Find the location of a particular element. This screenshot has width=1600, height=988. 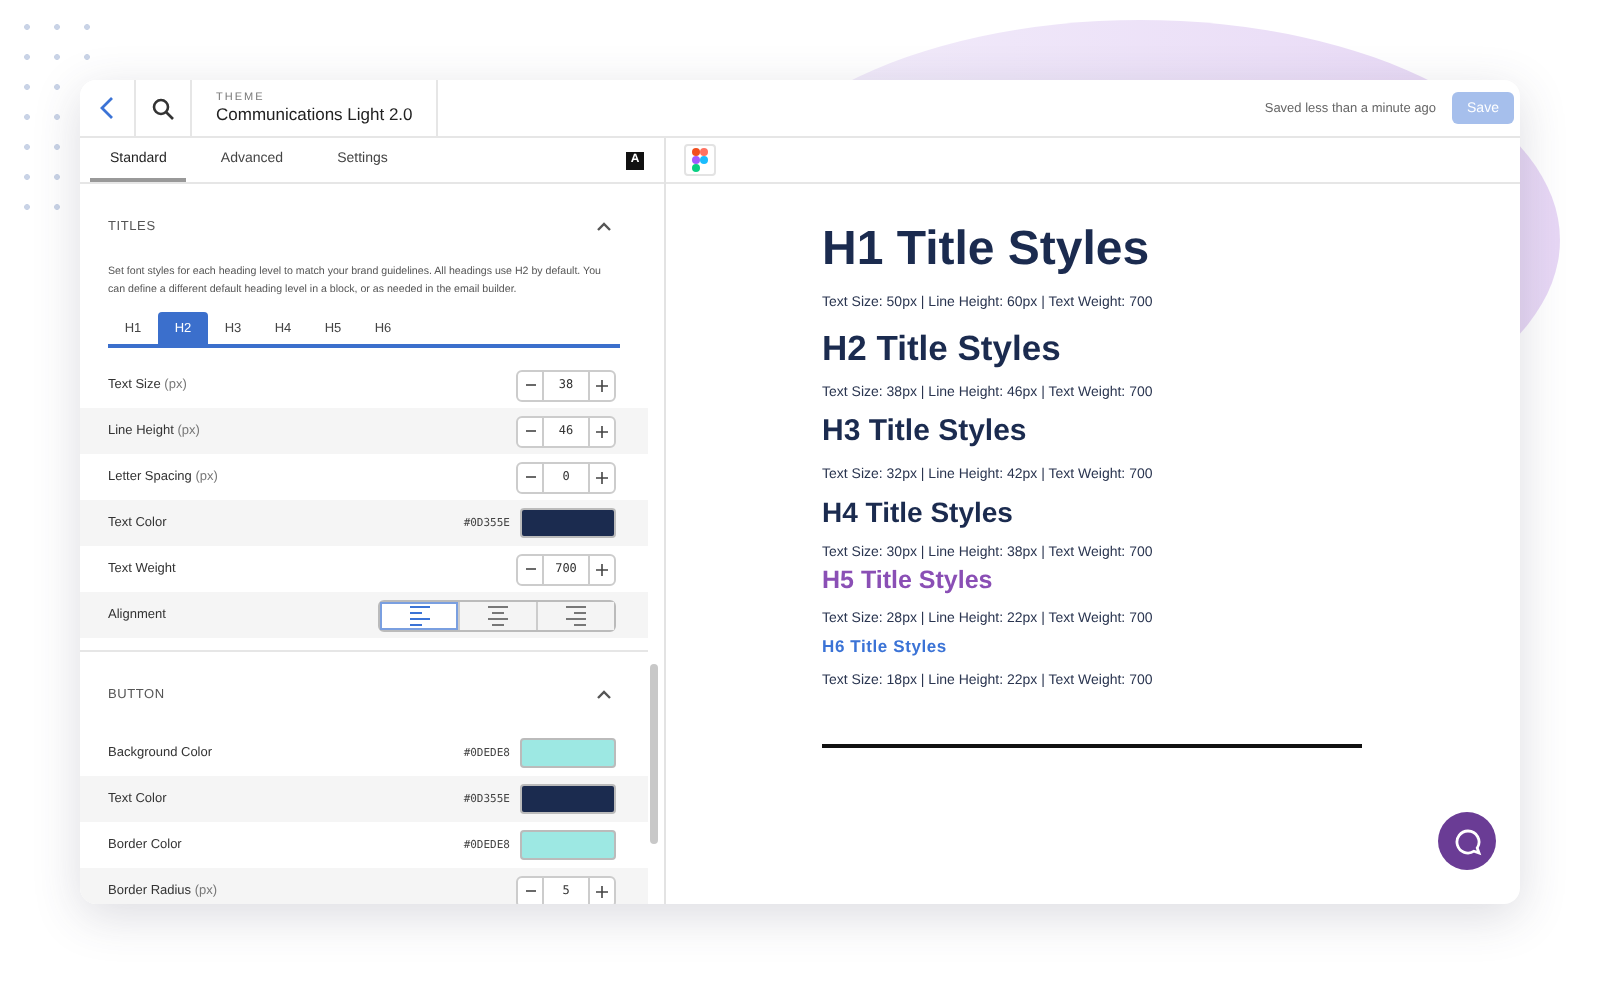

heading-sample: H6 Title Styles is located at coordinates (885, 646).